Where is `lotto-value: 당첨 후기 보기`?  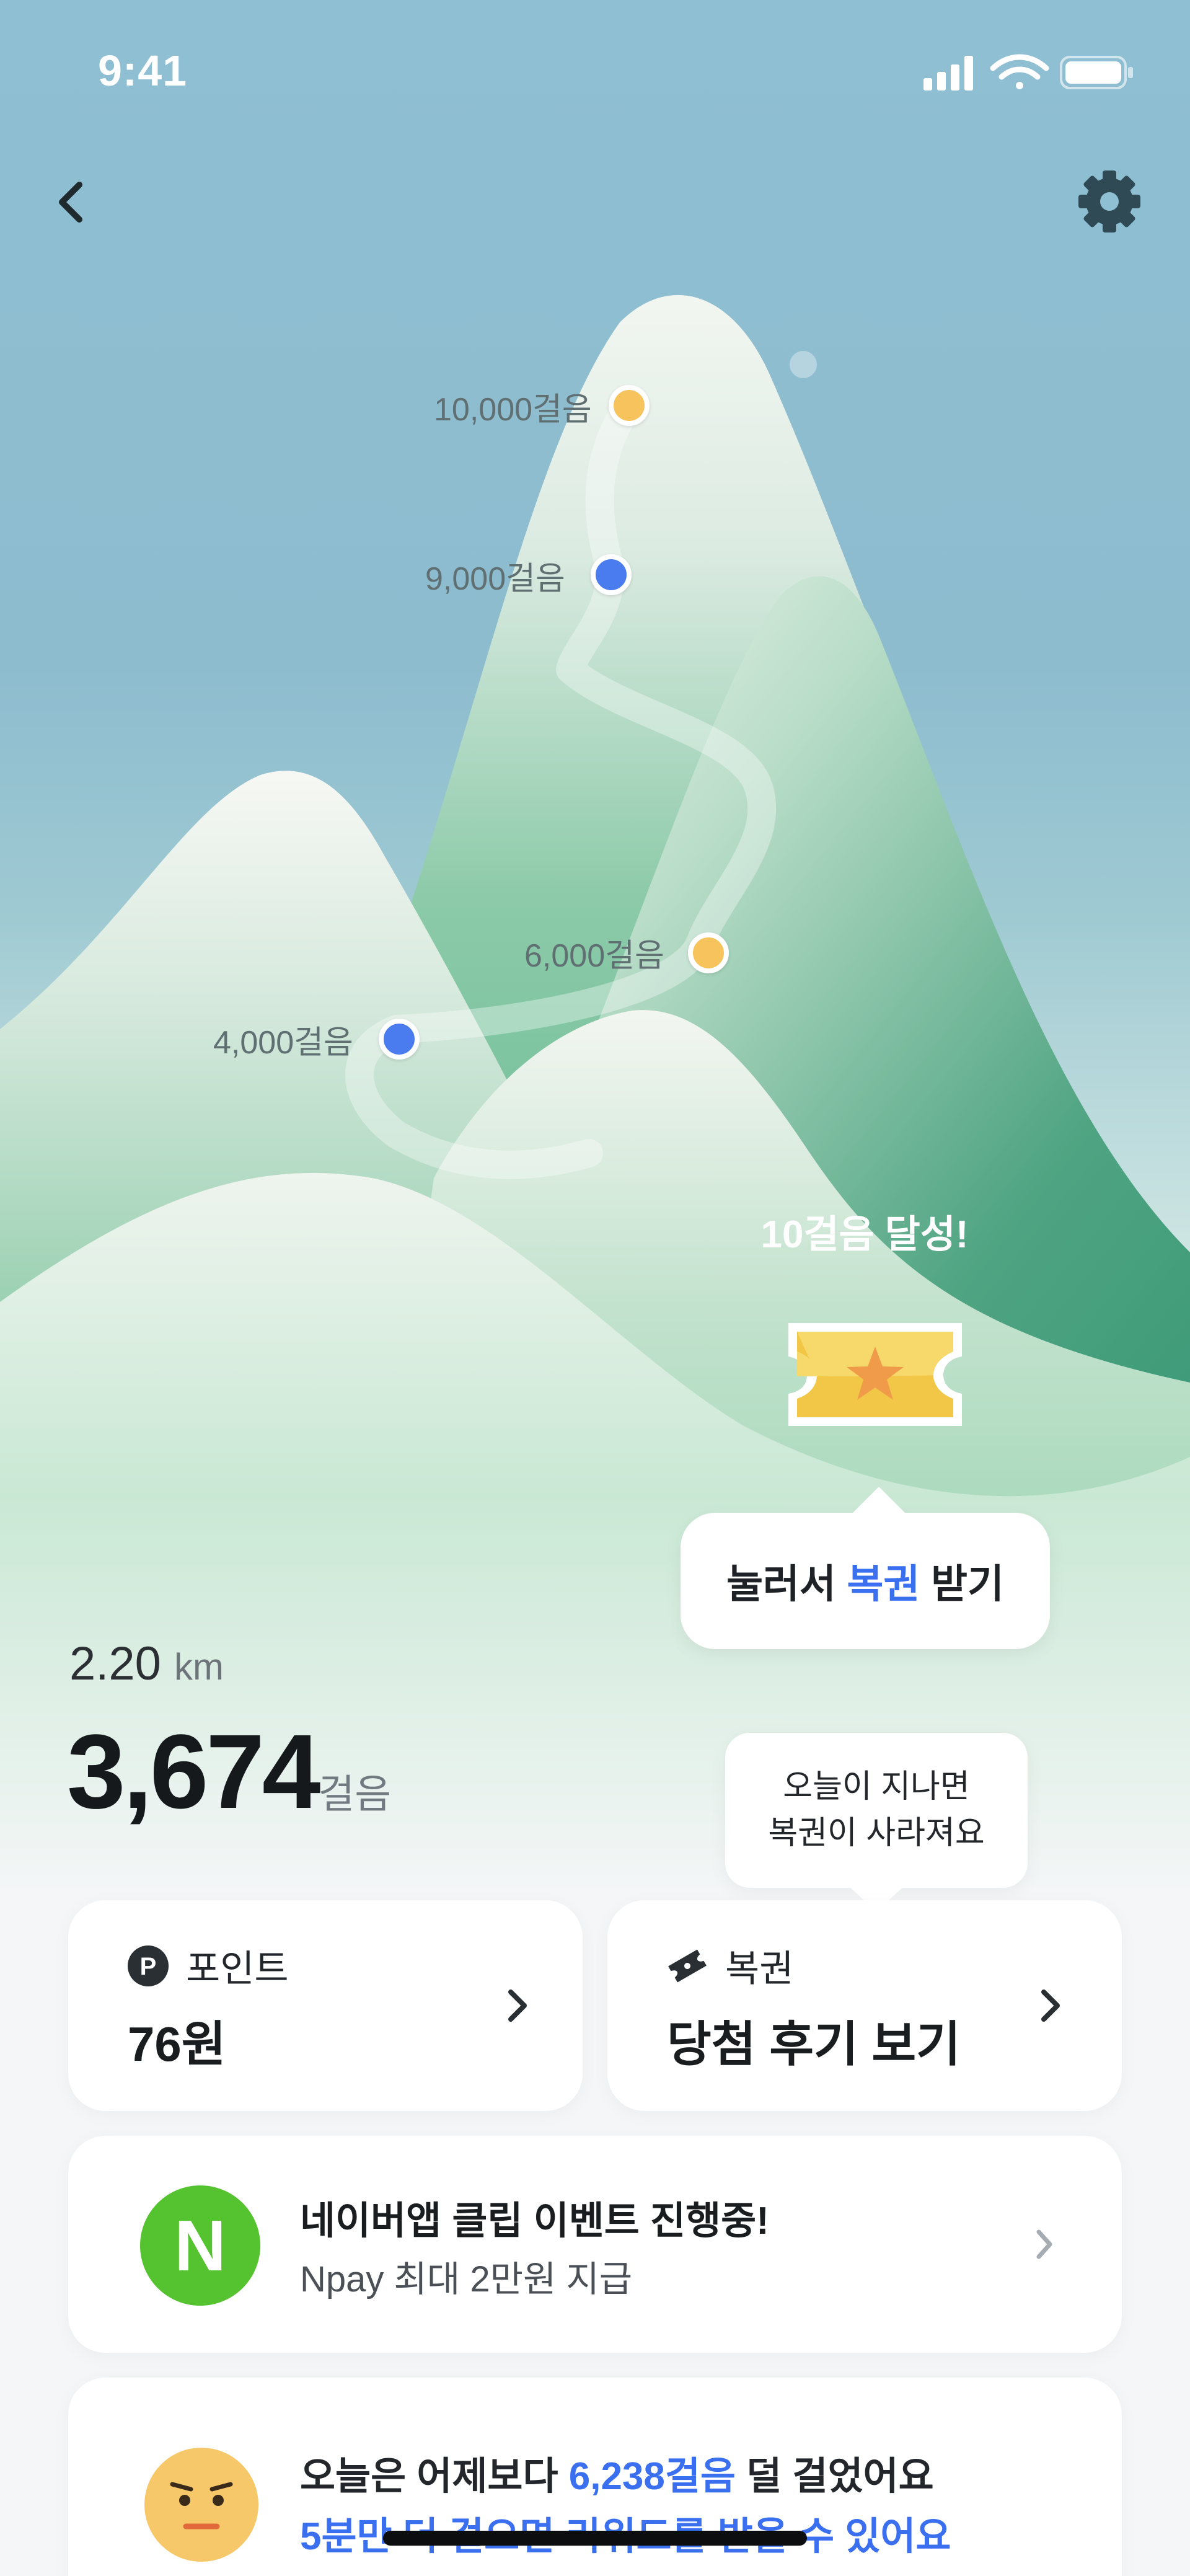 lotto-value: 당첨 후기 보기 is located at coordinates (814, 2044).